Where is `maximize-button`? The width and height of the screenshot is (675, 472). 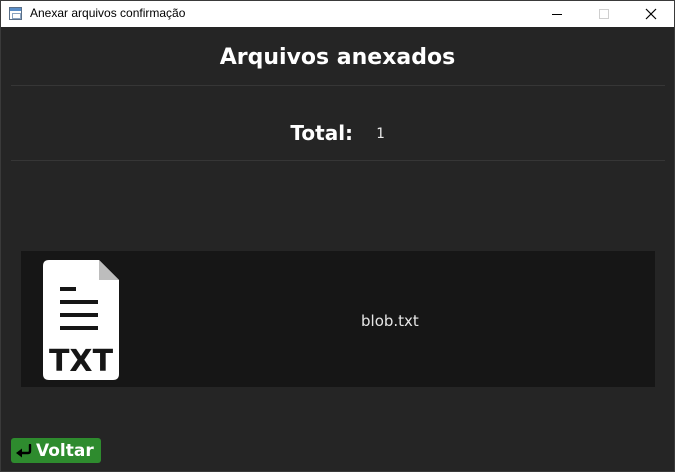
maximize-button is located at coordinates (604, 14).